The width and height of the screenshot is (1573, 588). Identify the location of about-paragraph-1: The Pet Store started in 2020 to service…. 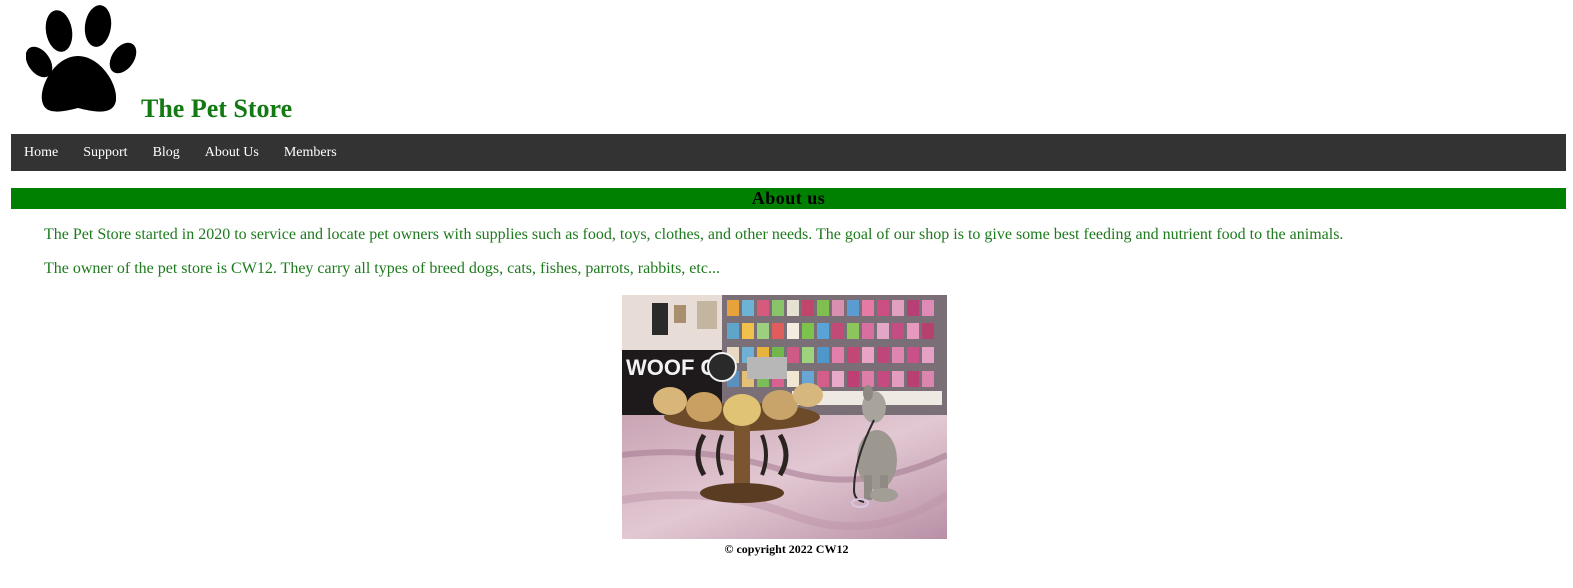
(694, 234).